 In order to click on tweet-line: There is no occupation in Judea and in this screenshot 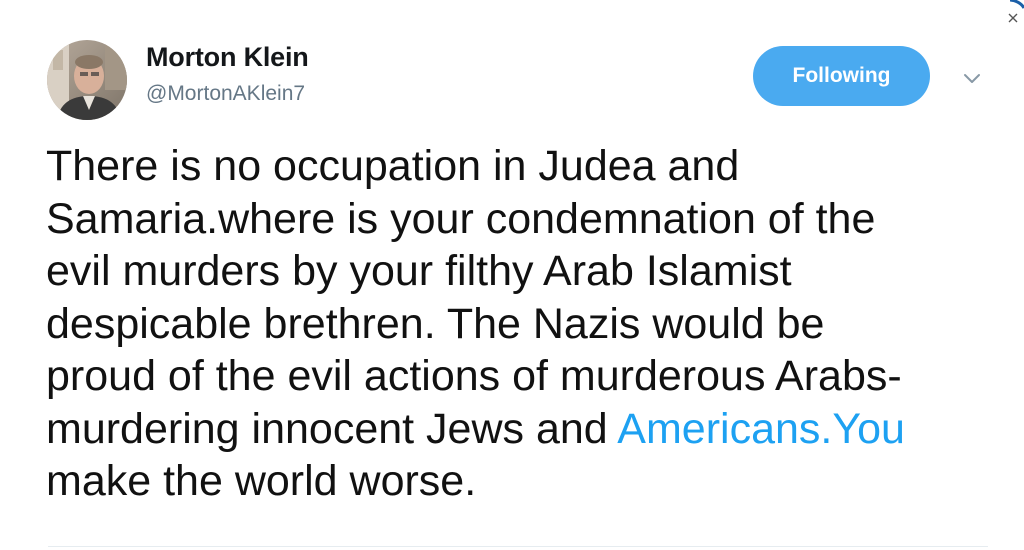, I will do `click(393, 166)`.